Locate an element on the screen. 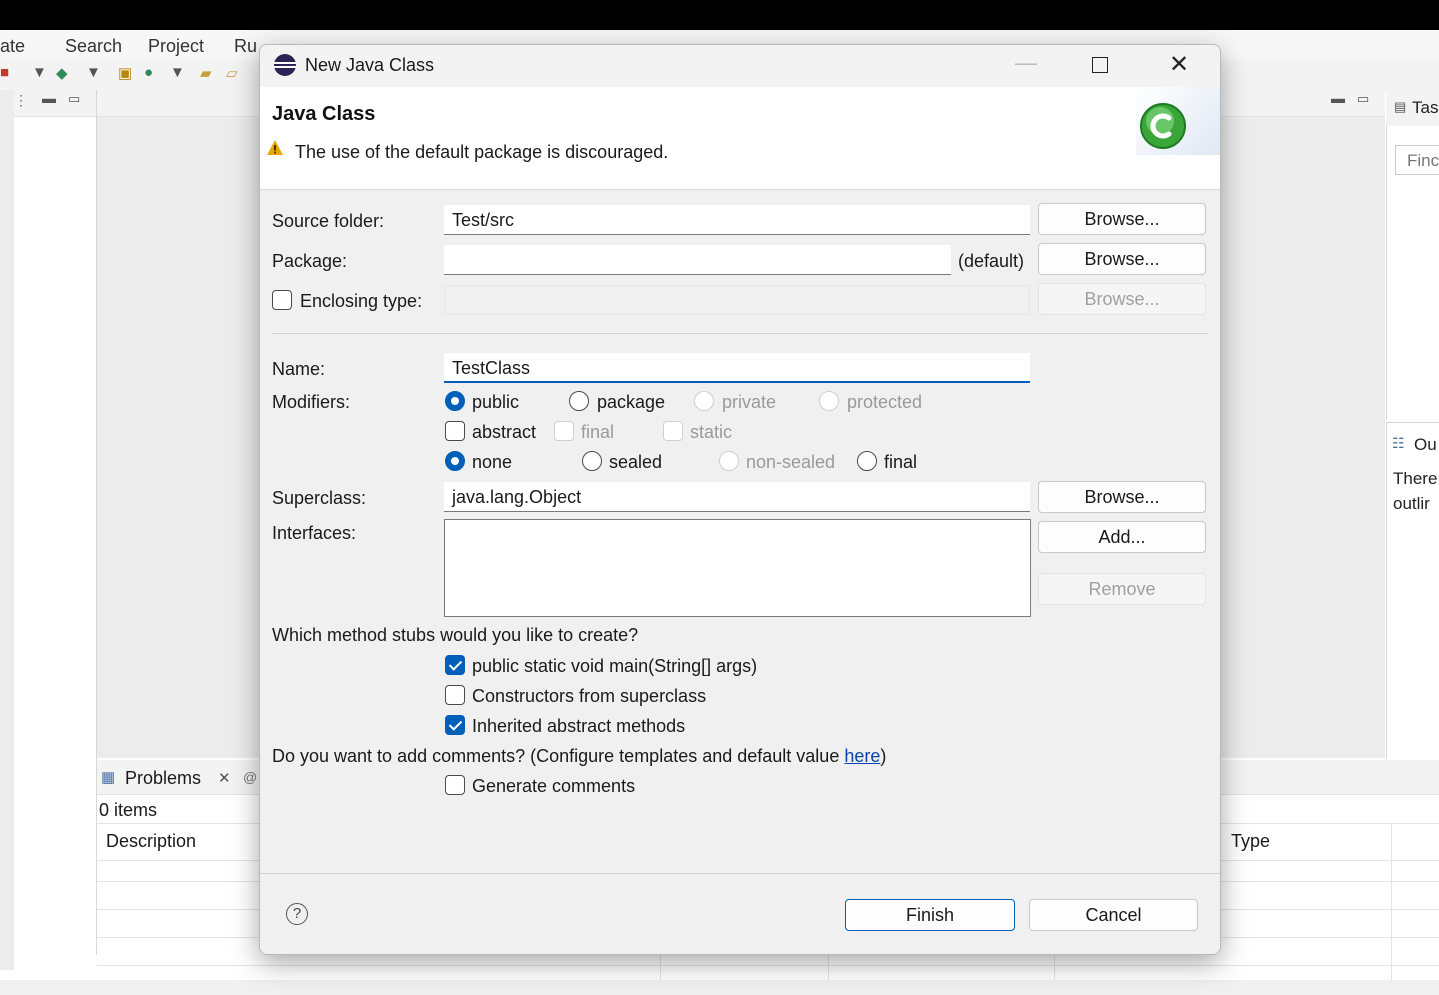  enclosing-type-label: Enclosing type: is located at coordinates (361, 301).